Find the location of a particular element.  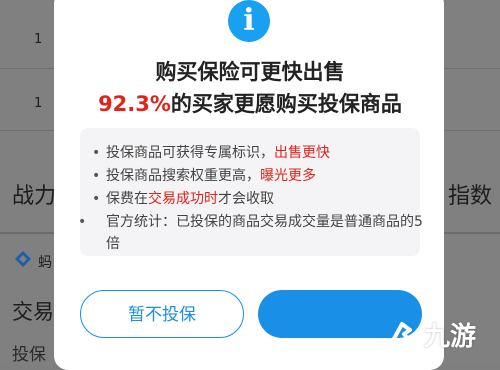

bg-label-ant: 蚂 is located at coordinates (45, 263).